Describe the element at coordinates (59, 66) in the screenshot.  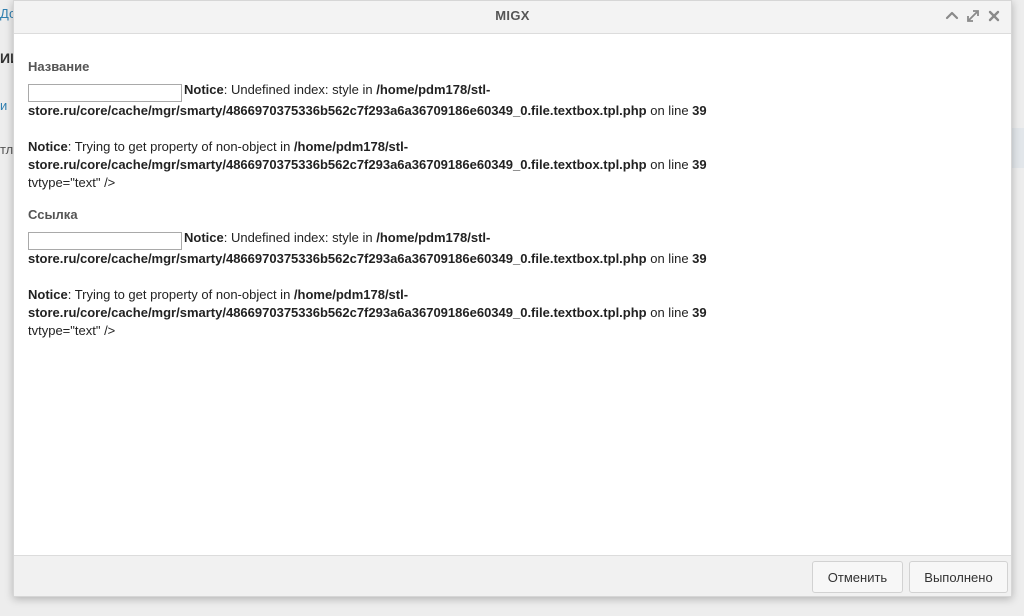
I see `field-label-name: Название` at that location.